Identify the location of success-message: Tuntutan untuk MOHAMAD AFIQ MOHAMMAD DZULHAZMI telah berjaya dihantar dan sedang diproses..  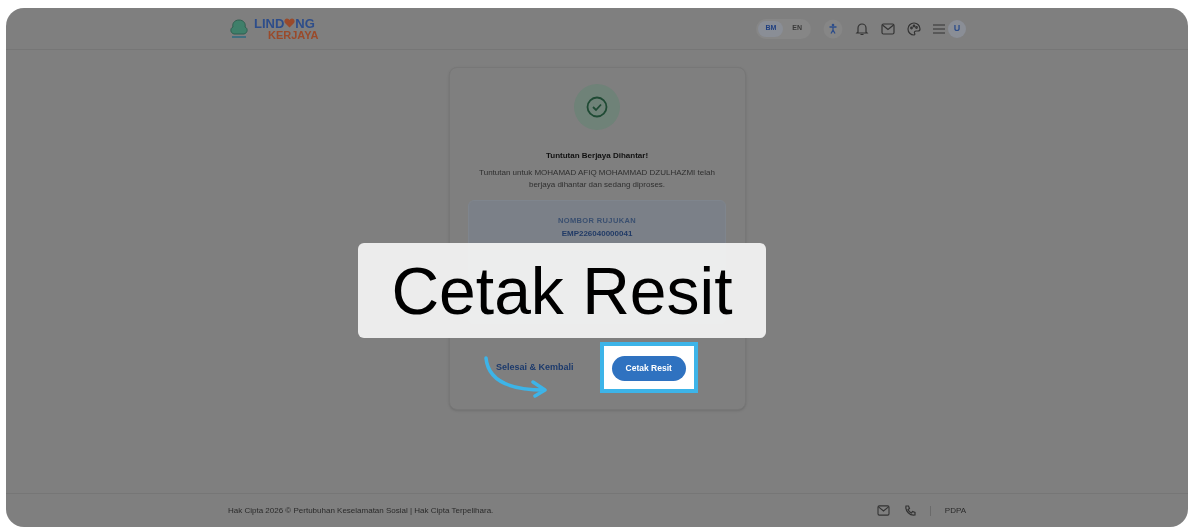
(597, 179).